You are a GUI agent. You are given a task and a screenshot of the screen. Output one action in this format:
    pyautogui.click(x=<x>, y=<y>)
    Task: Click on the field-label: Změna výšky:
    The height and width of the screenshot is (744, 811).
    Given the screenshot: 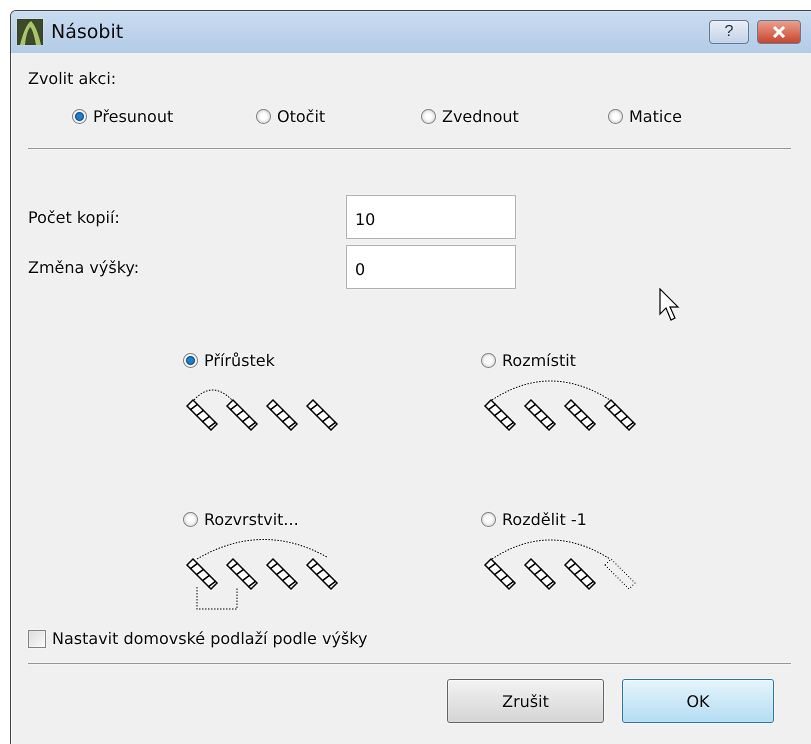 What is the action you would take?
    pyautogui.click(x=84, y=267)
    